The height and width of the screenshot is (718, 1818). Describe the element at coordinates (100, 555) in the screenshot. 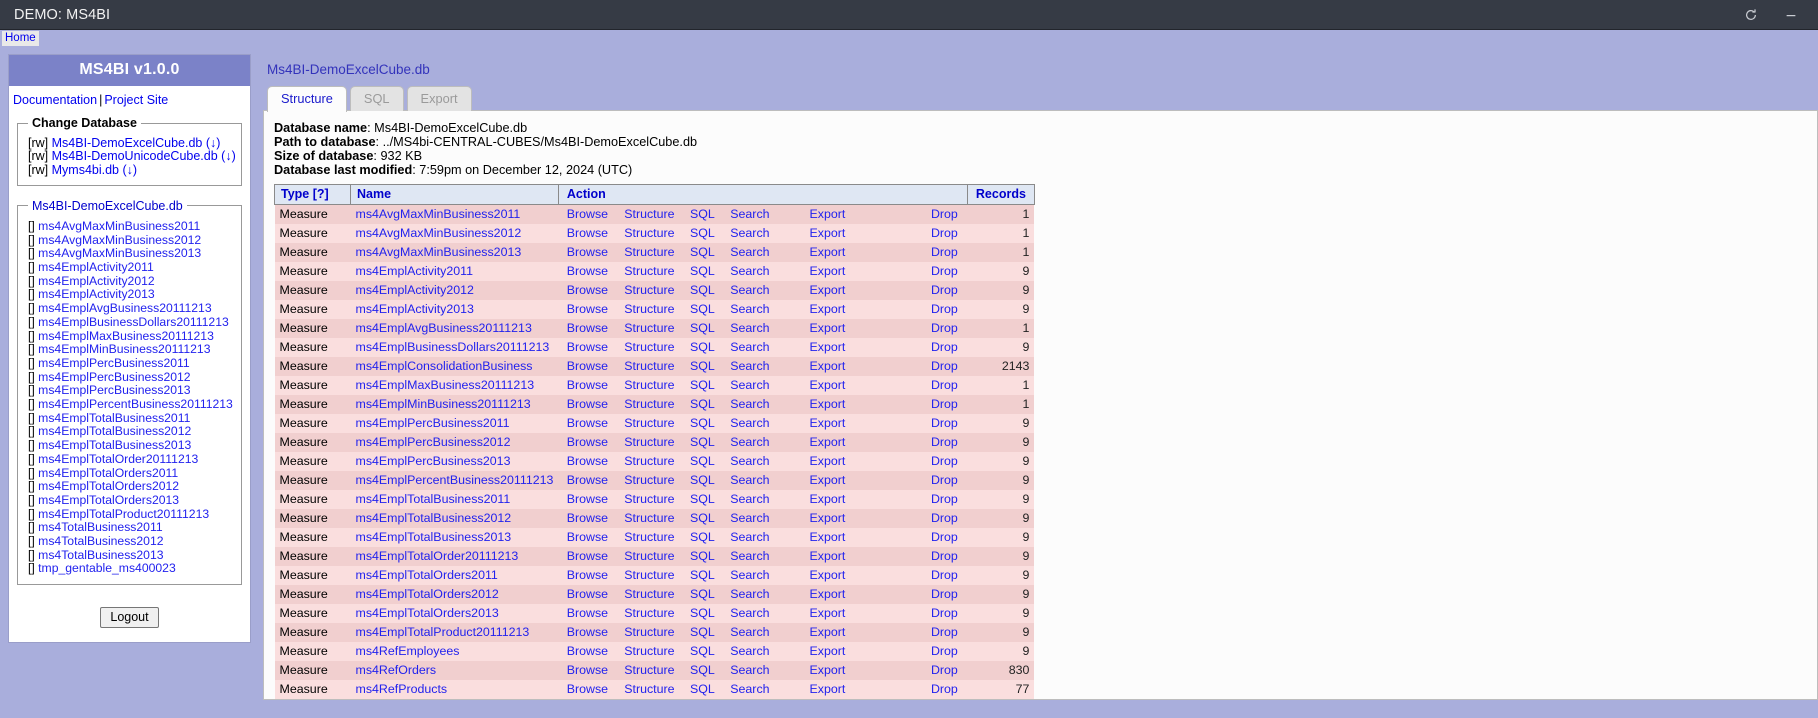

I see `sidebar-table-link: ms4TotalBusiness2013` at that location.